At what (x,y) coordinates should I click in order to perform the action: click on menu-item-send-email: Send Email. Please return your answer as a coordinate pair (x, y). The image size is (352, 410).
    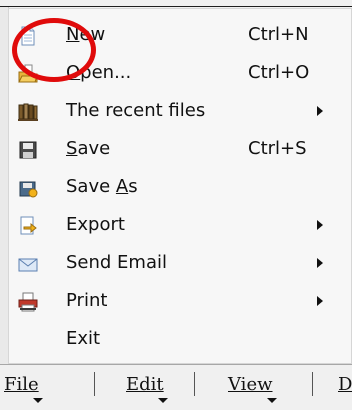
    Looking at the image, I should click on (180, 264).